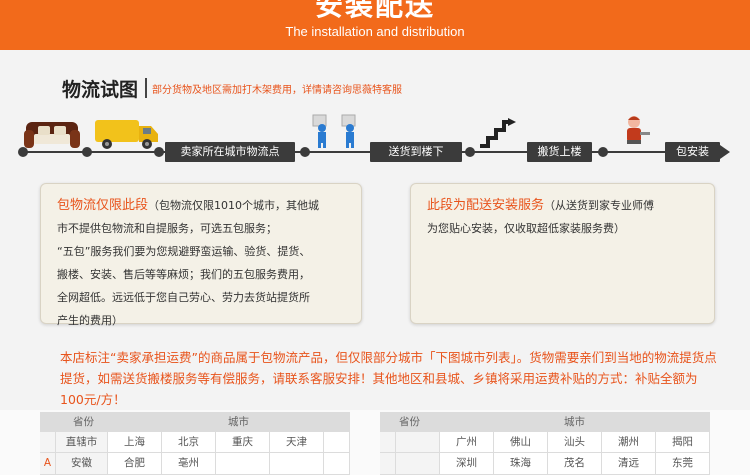 This screenshot has height=475, width=750. What do you see at coordinates (559, 152) in the screenshot?
I see `flow-step-carry-upstairs: 搬货上楼` at bounding box center [559, 152].